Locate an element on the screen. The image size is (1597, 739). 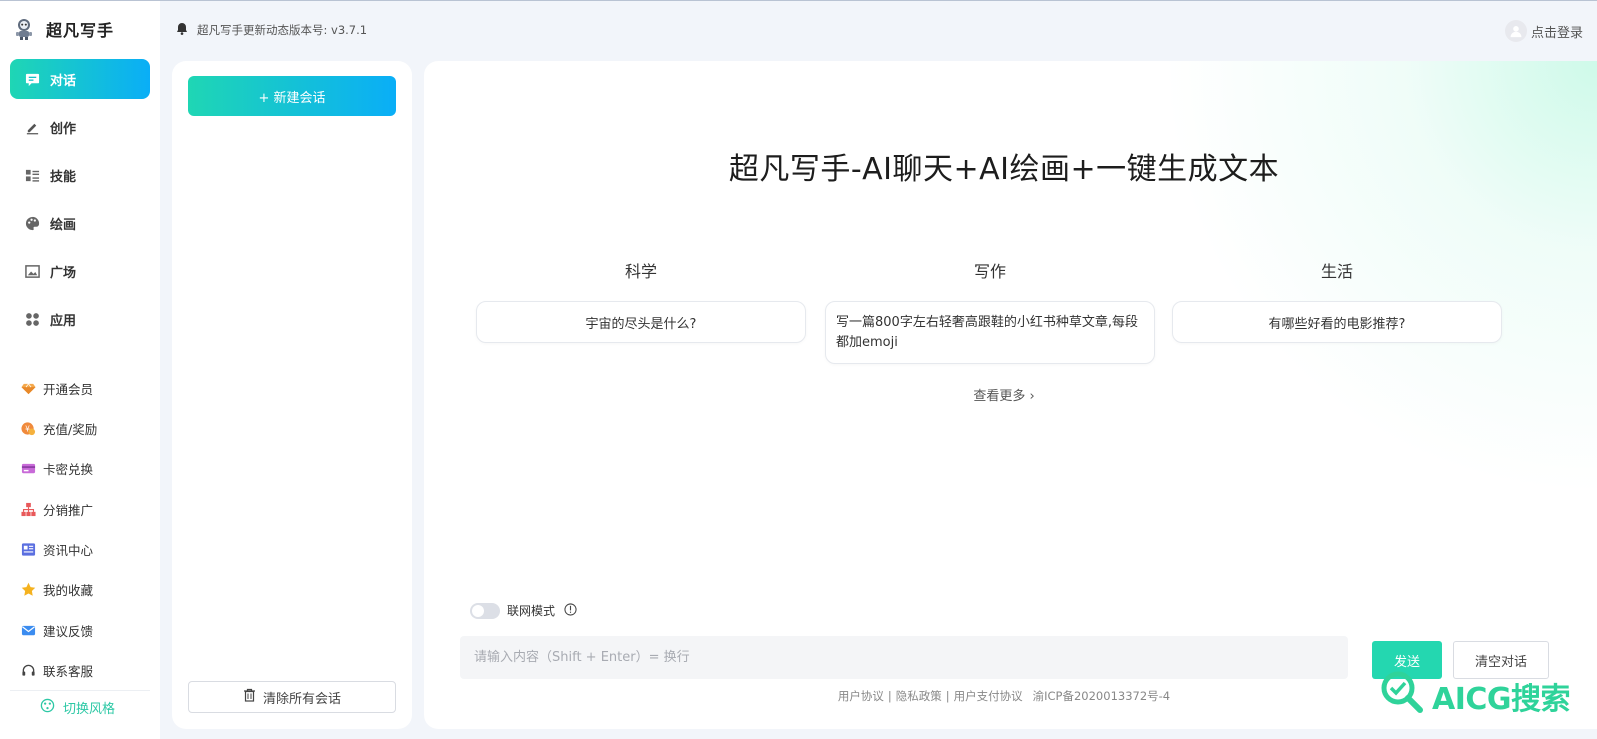
category-heading-science: 科学 is located at coordinates (640, 271).